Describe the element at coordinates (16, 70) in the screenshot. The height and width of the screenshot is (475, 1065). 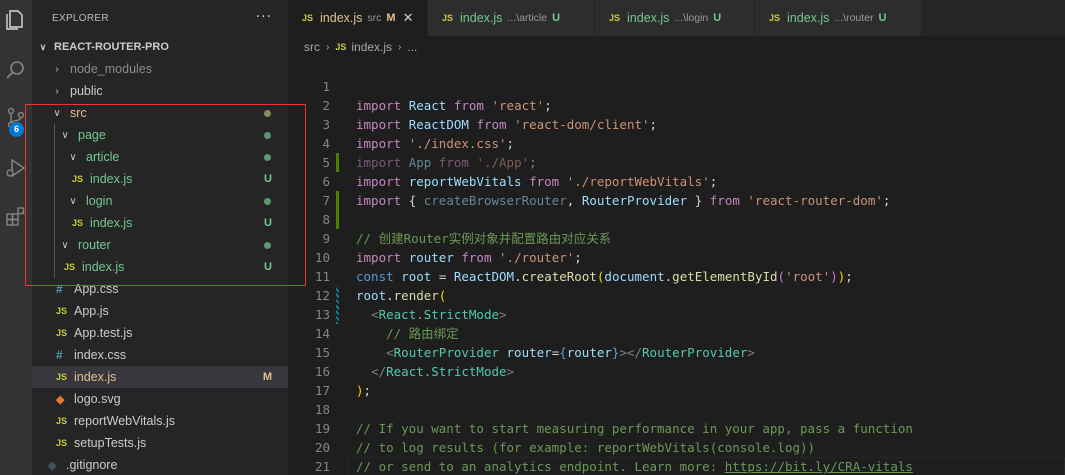
I see `search-icon` at that location.